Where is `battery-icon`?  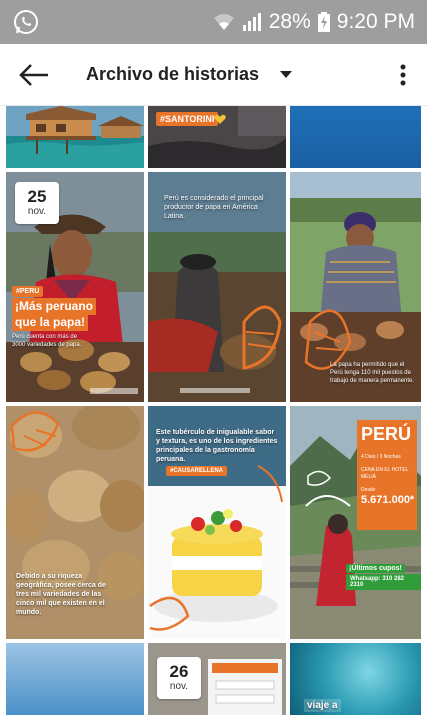 battery-icon is located at coordinates (323, 22).